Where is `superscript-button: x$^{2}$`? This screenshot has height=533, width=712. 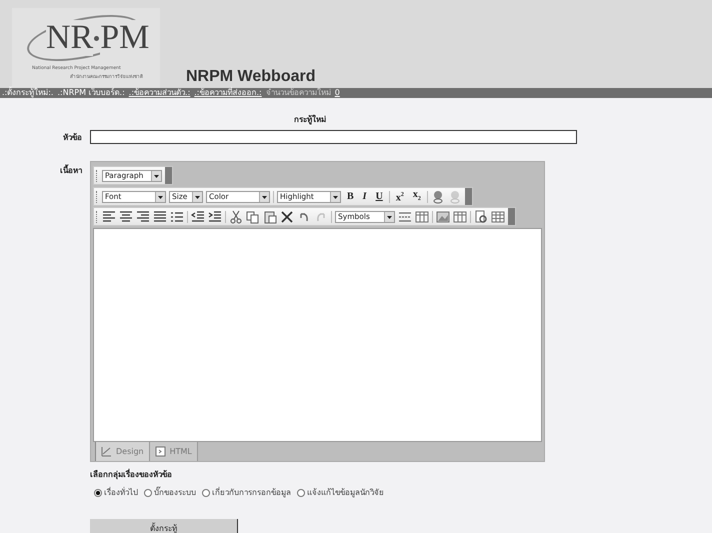 superscript-button: x$^{2}$ is located at coordinates (399, 196).